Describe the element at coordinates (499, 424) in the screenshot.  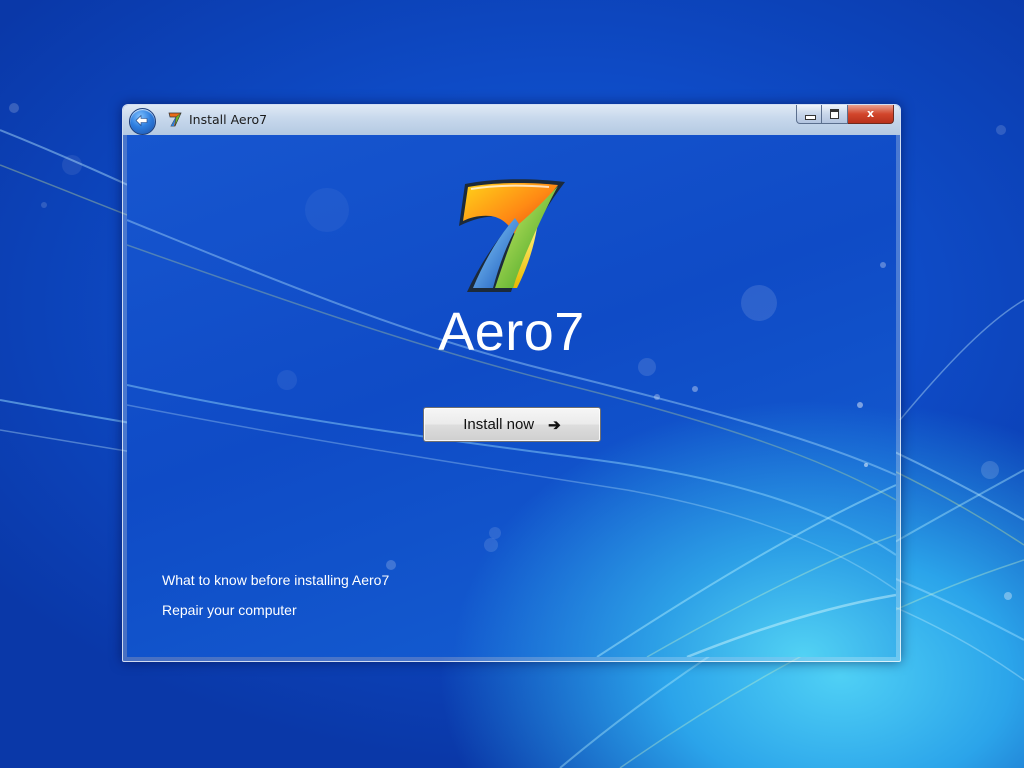
I see `install-now-label: Install now` at that location.